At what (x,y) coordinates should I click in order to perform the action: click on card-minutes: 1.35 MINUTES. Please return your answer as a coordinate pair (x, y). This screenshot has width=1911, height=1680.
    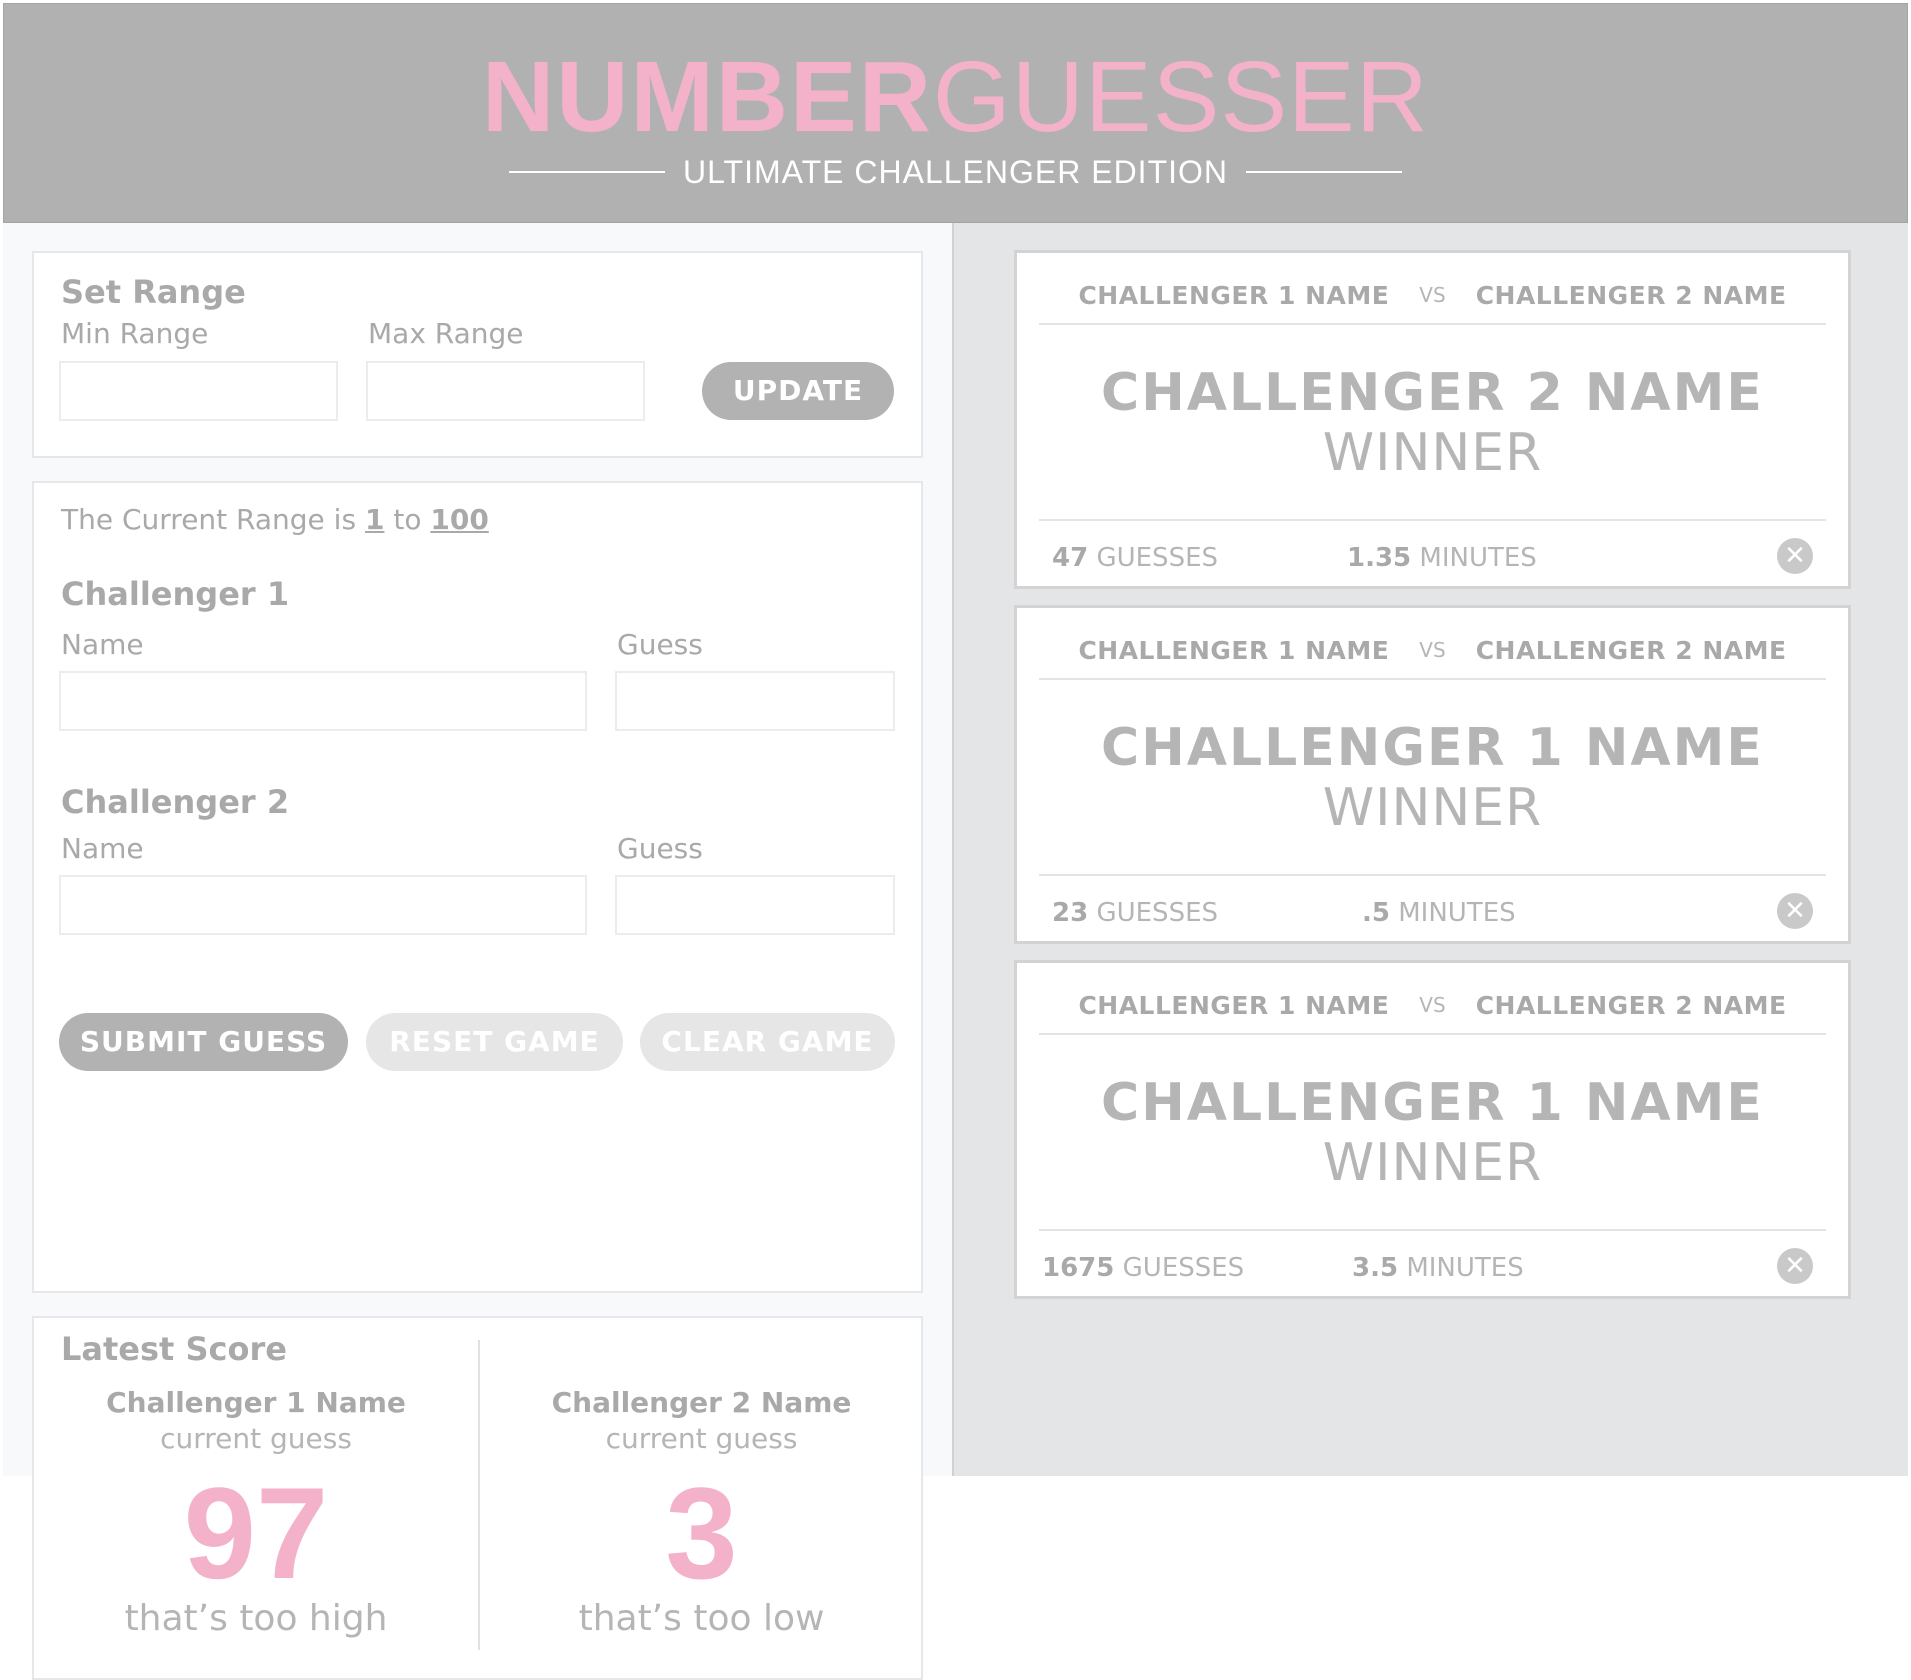
    Looking at the image, I should click on (1442, 558).